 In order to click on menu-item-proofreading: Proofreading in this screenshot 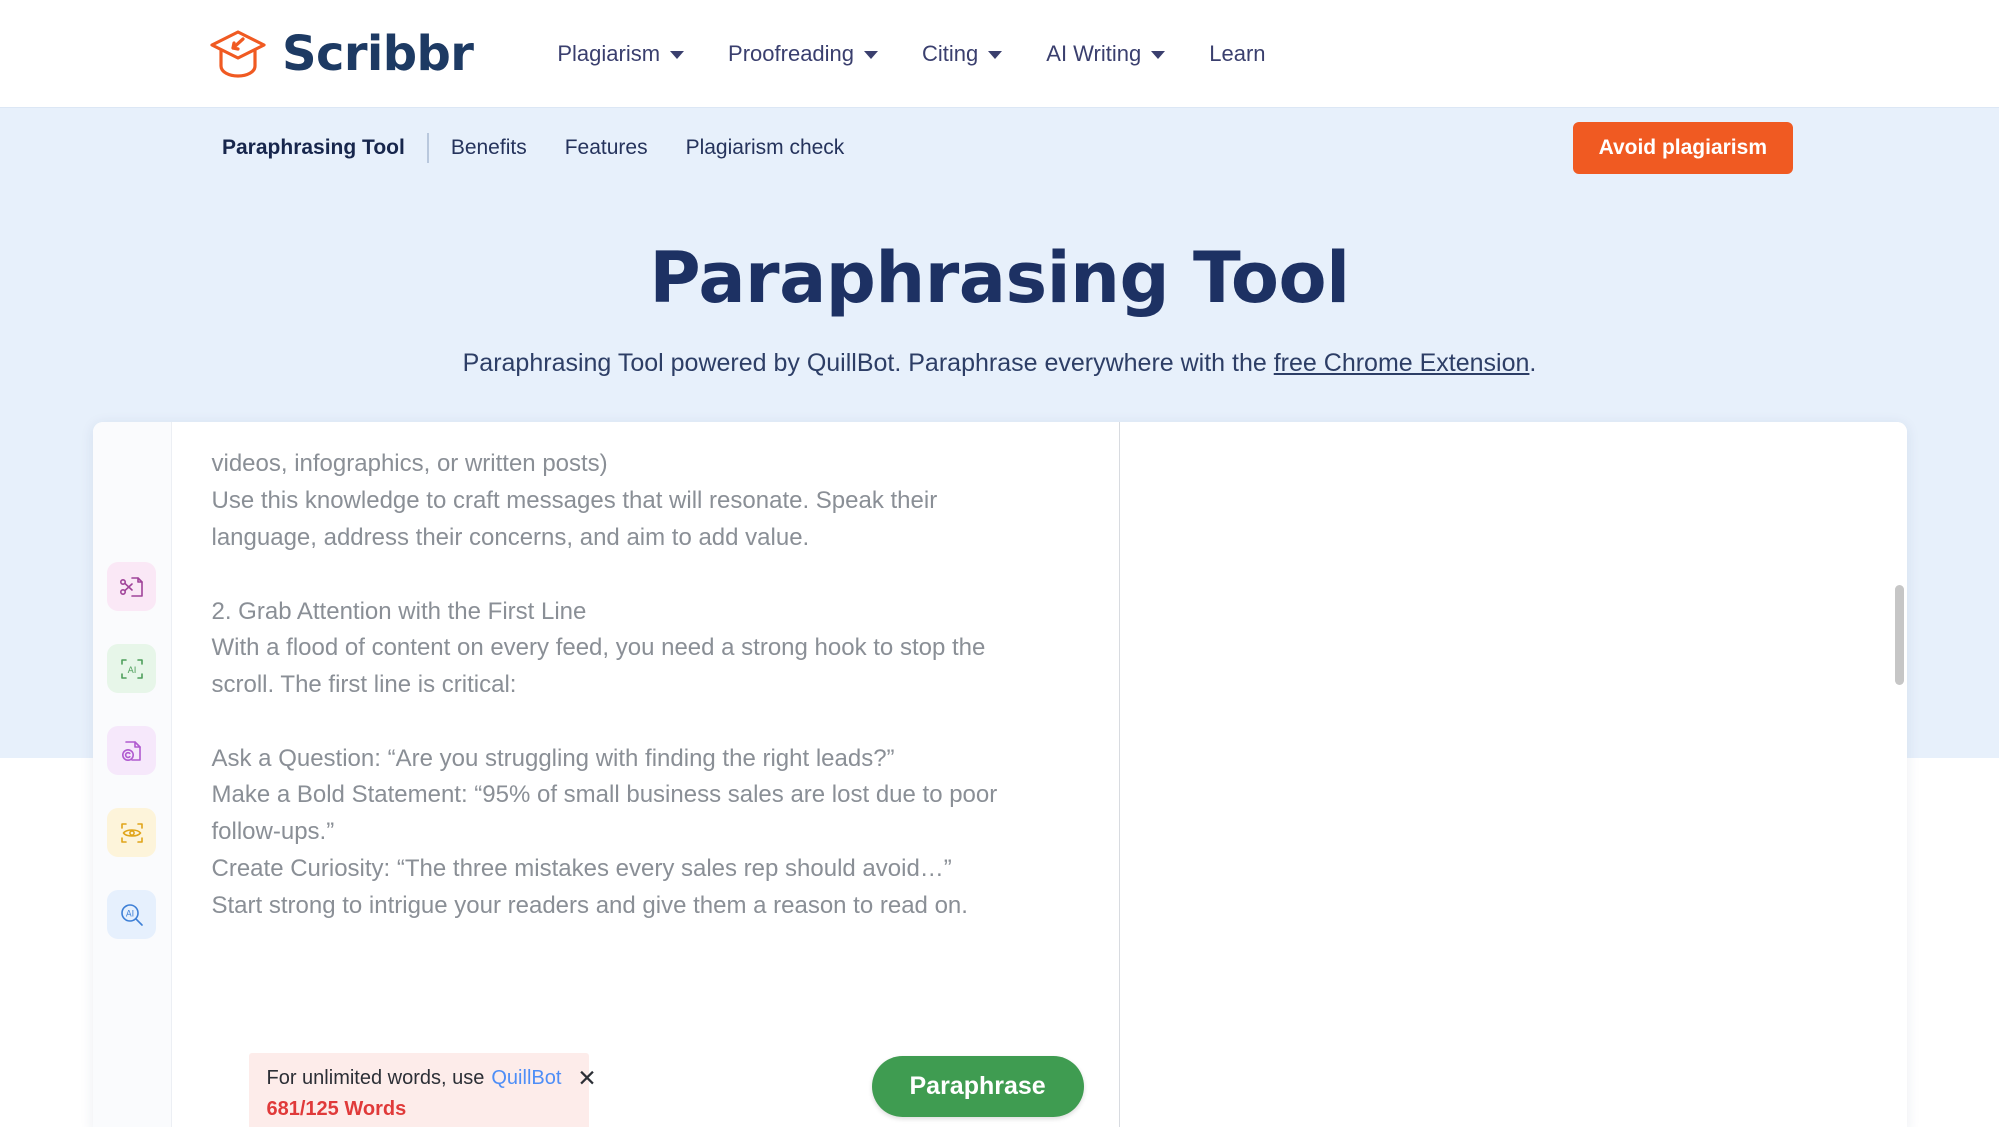, I will do `click(803, 54)`.